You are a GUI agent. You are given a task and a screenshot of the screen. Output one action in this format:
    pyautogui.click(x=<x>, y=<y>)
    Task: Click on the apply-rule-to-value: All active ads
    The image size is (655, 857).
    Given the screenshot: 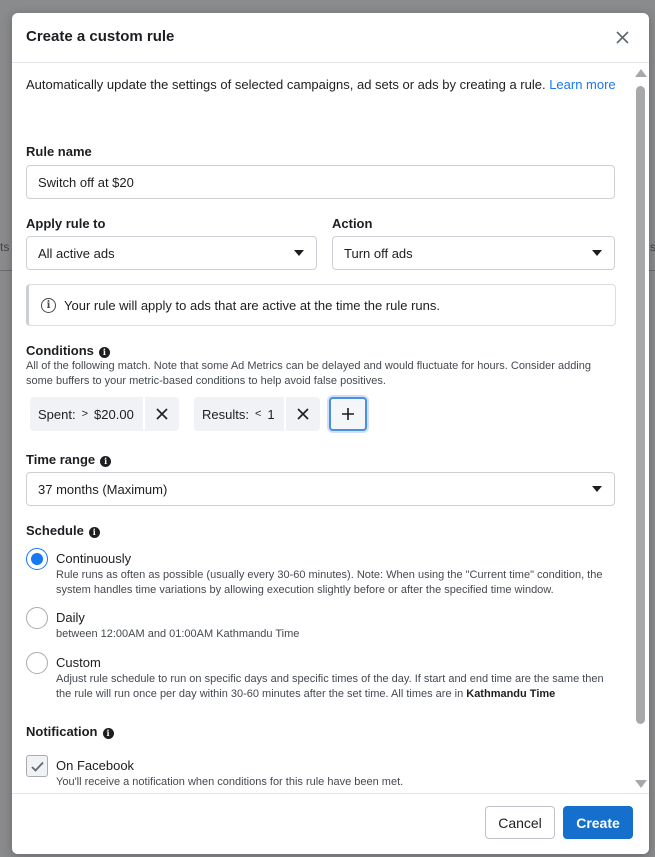 What is the action you would take?
    pyautogui.click(x=76, y=253)
    